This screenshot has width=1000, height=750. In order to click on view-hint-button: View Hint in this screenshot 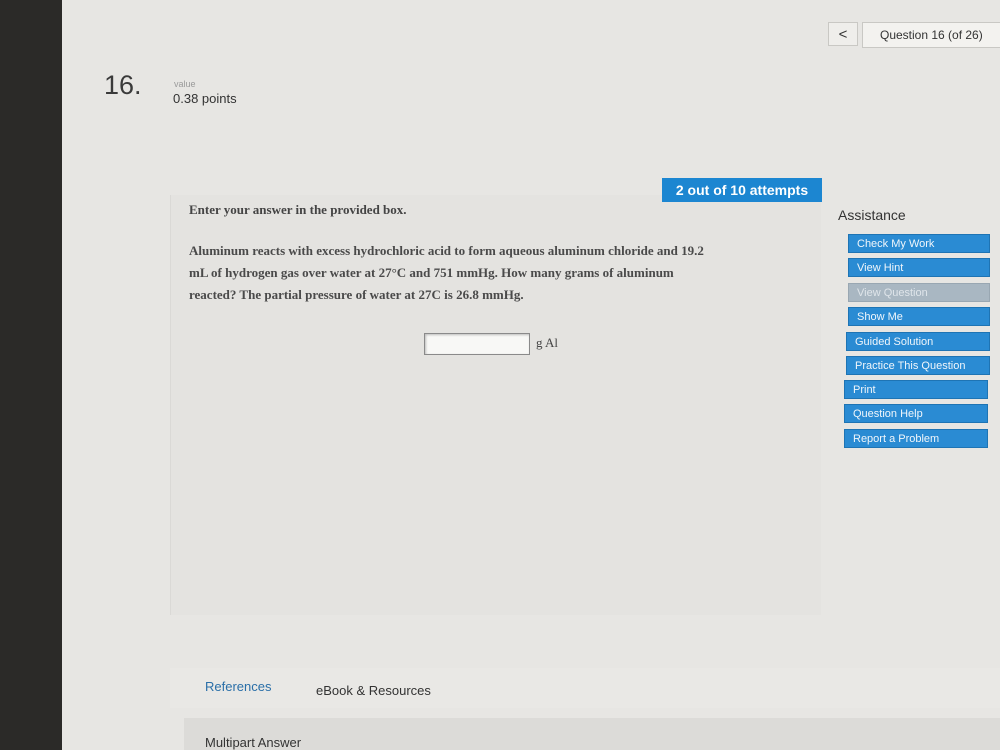, I will do `click(919, 267)`.